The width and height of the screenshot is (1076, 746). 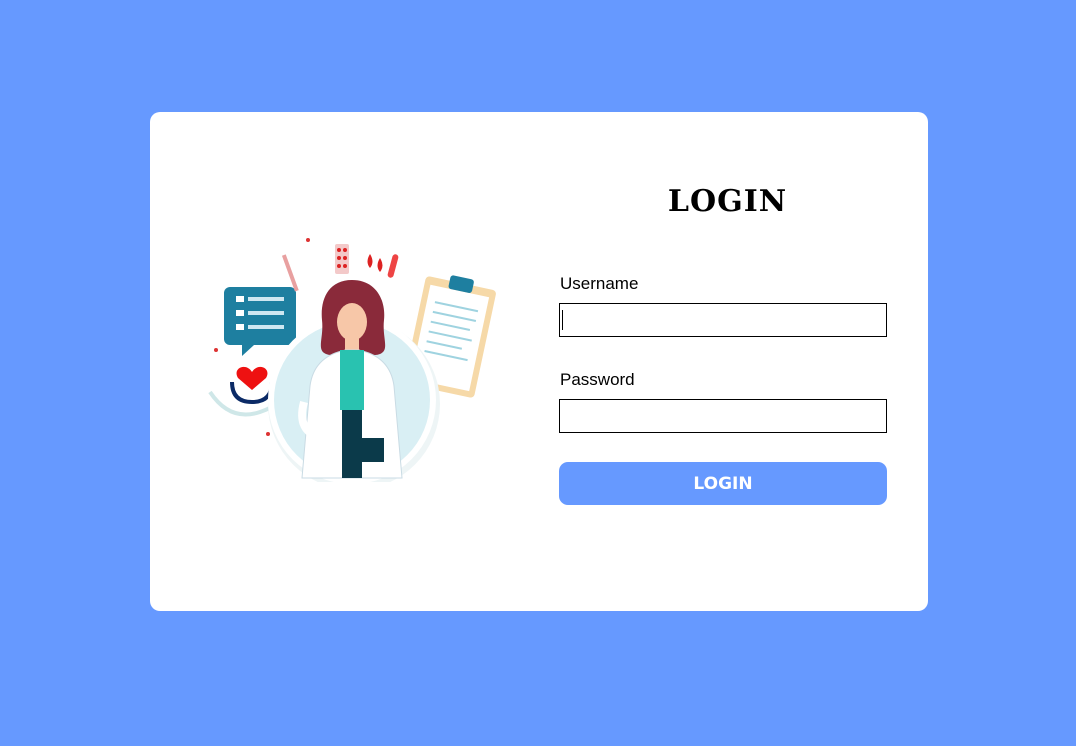 What do you see at coordinates (723, 416) in the screenshot?
I see `password-input` at bounding box center [723, 416].